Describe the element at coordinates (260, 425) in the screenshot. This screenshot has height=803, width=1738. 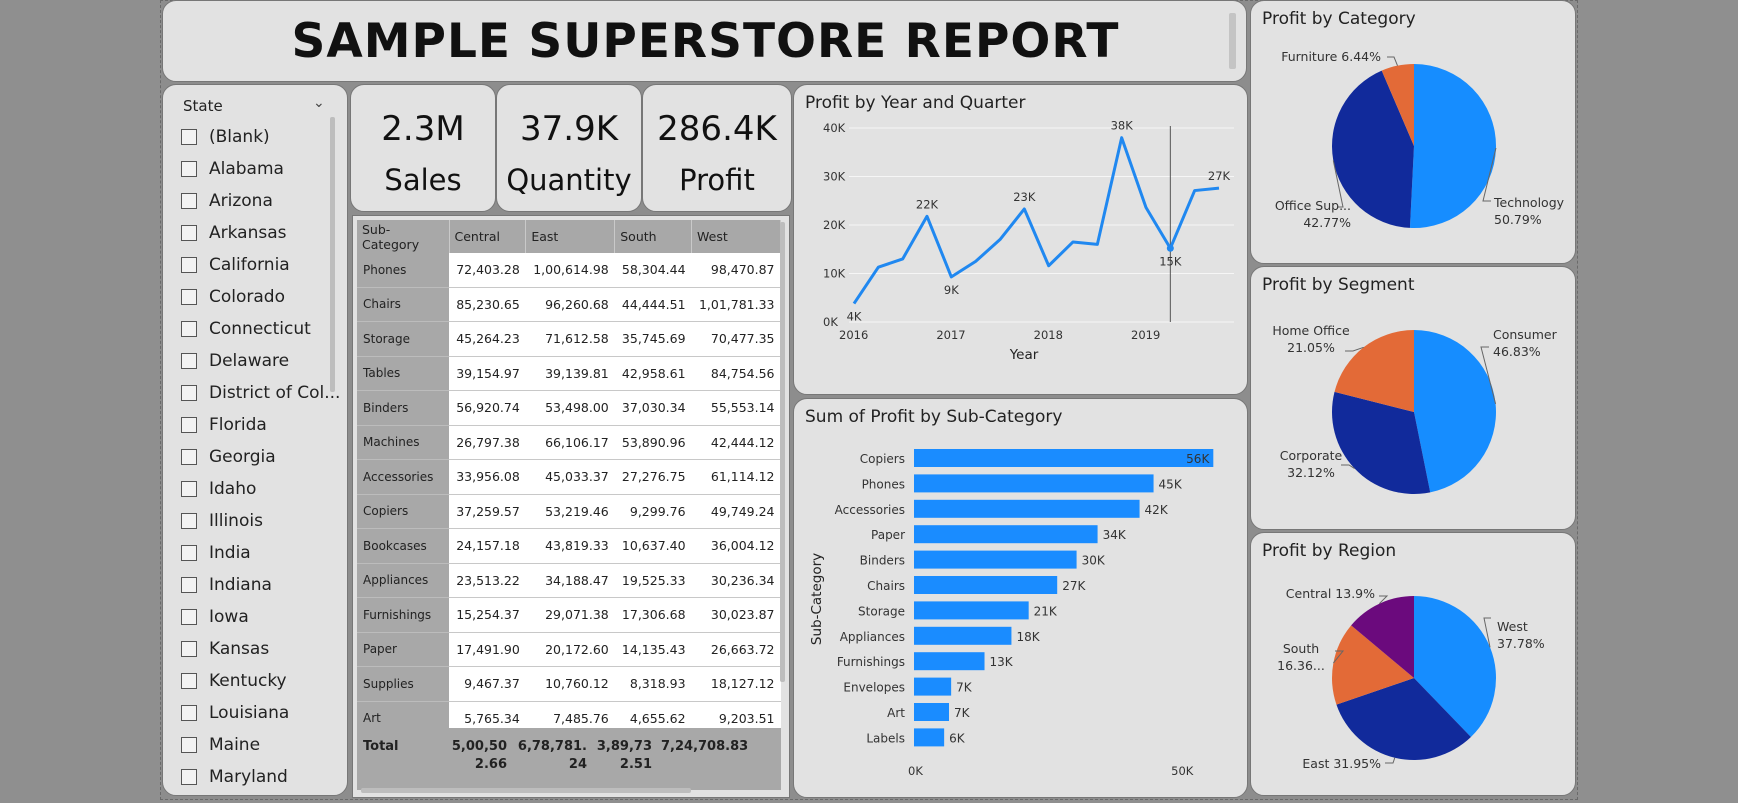
I see `slicer-item: Florida` at that location.